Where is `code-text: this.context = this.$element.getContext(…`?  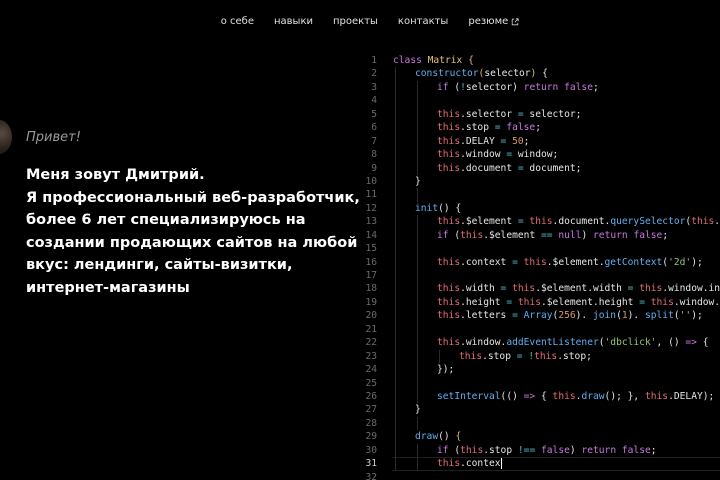 code-text: this.context = this.$element.getContext(… is located at coordinates (570, 262).